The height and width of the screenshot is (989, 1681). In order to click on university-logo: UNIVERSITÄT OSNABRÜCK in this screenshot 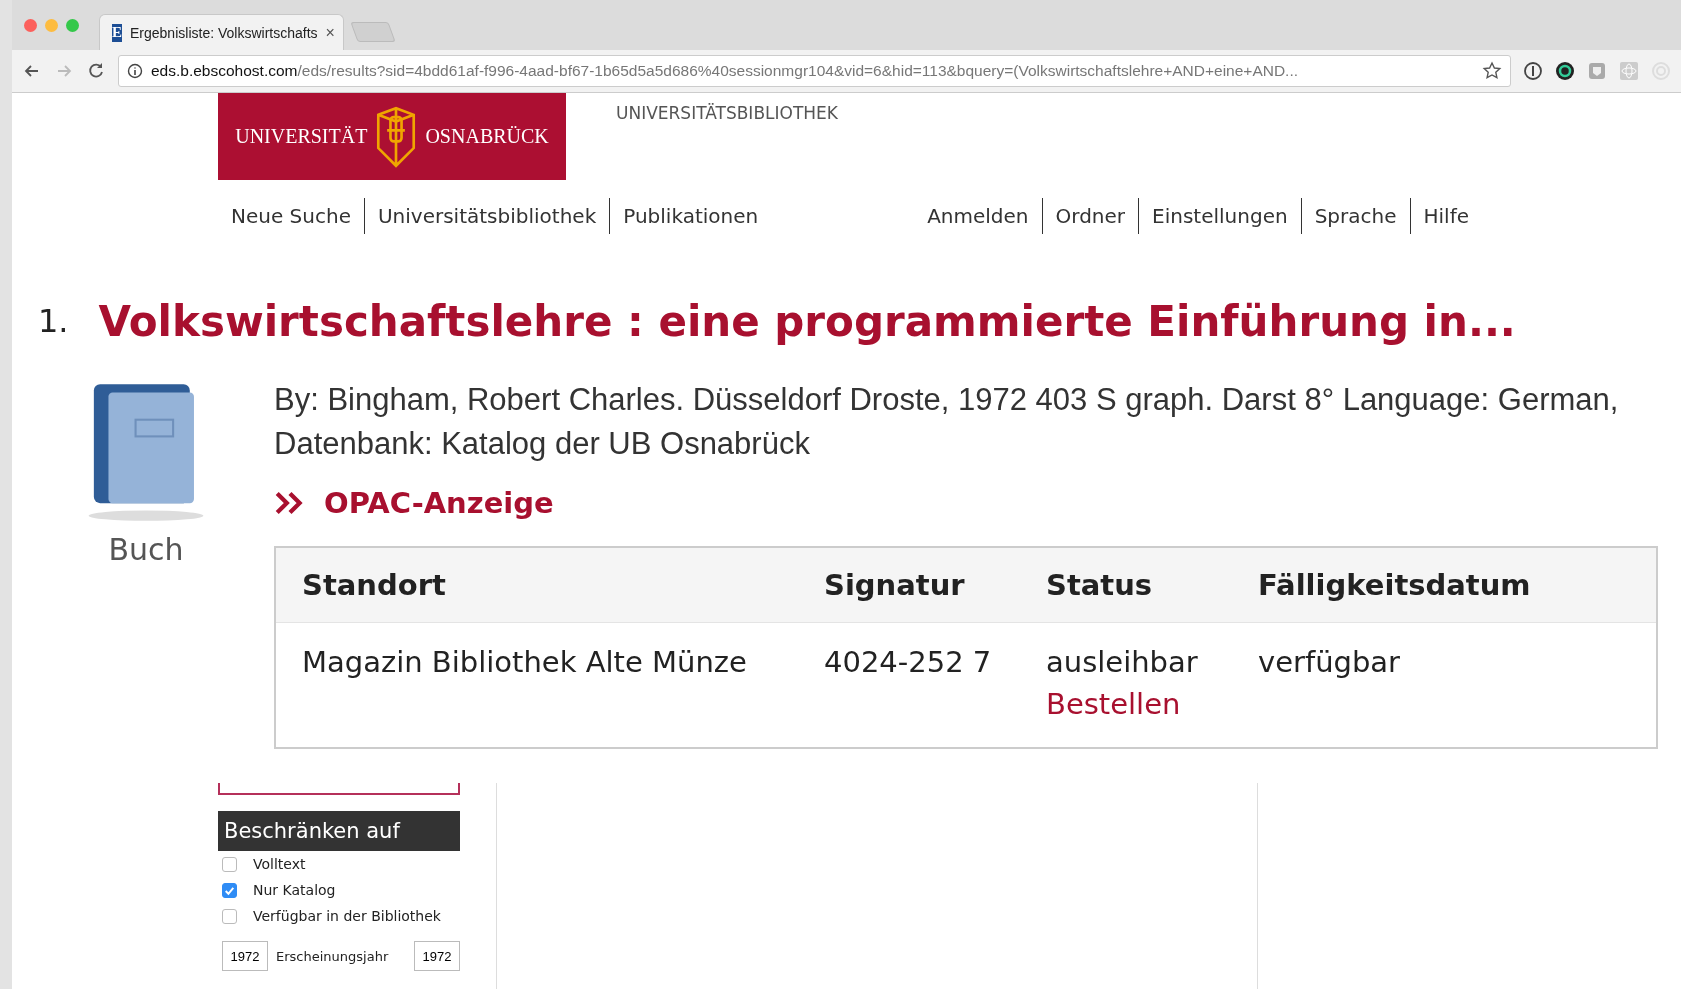, I will do `click(392, 136)`.